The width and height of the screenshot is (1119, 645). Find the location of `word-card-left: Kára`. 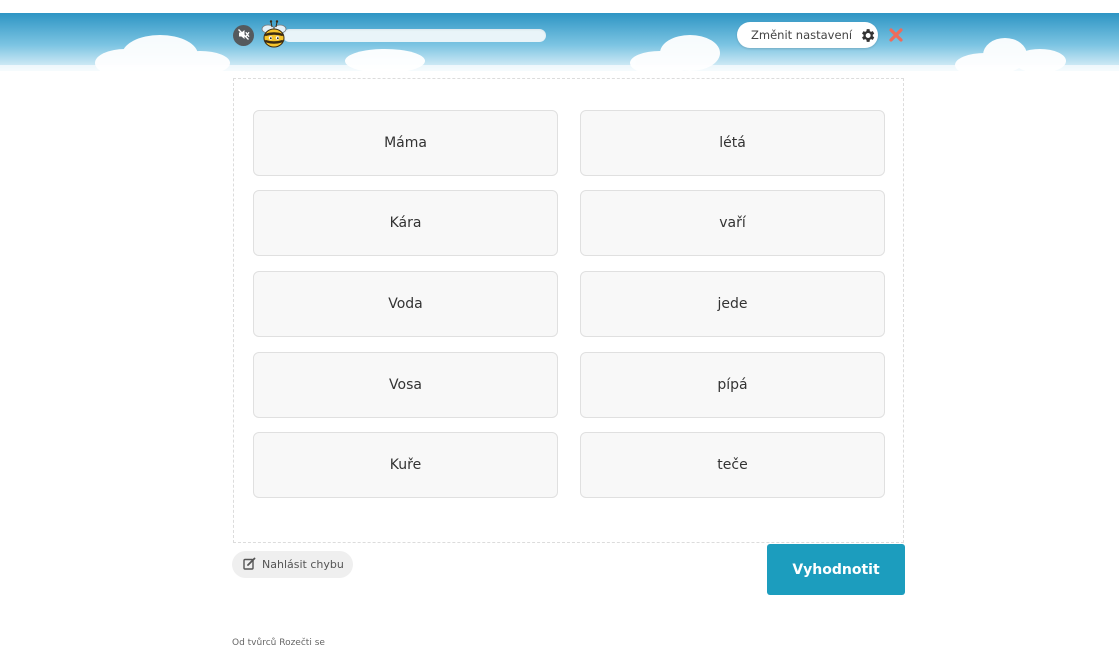

word-card-left: Kára is located at coordinates (405, 223).